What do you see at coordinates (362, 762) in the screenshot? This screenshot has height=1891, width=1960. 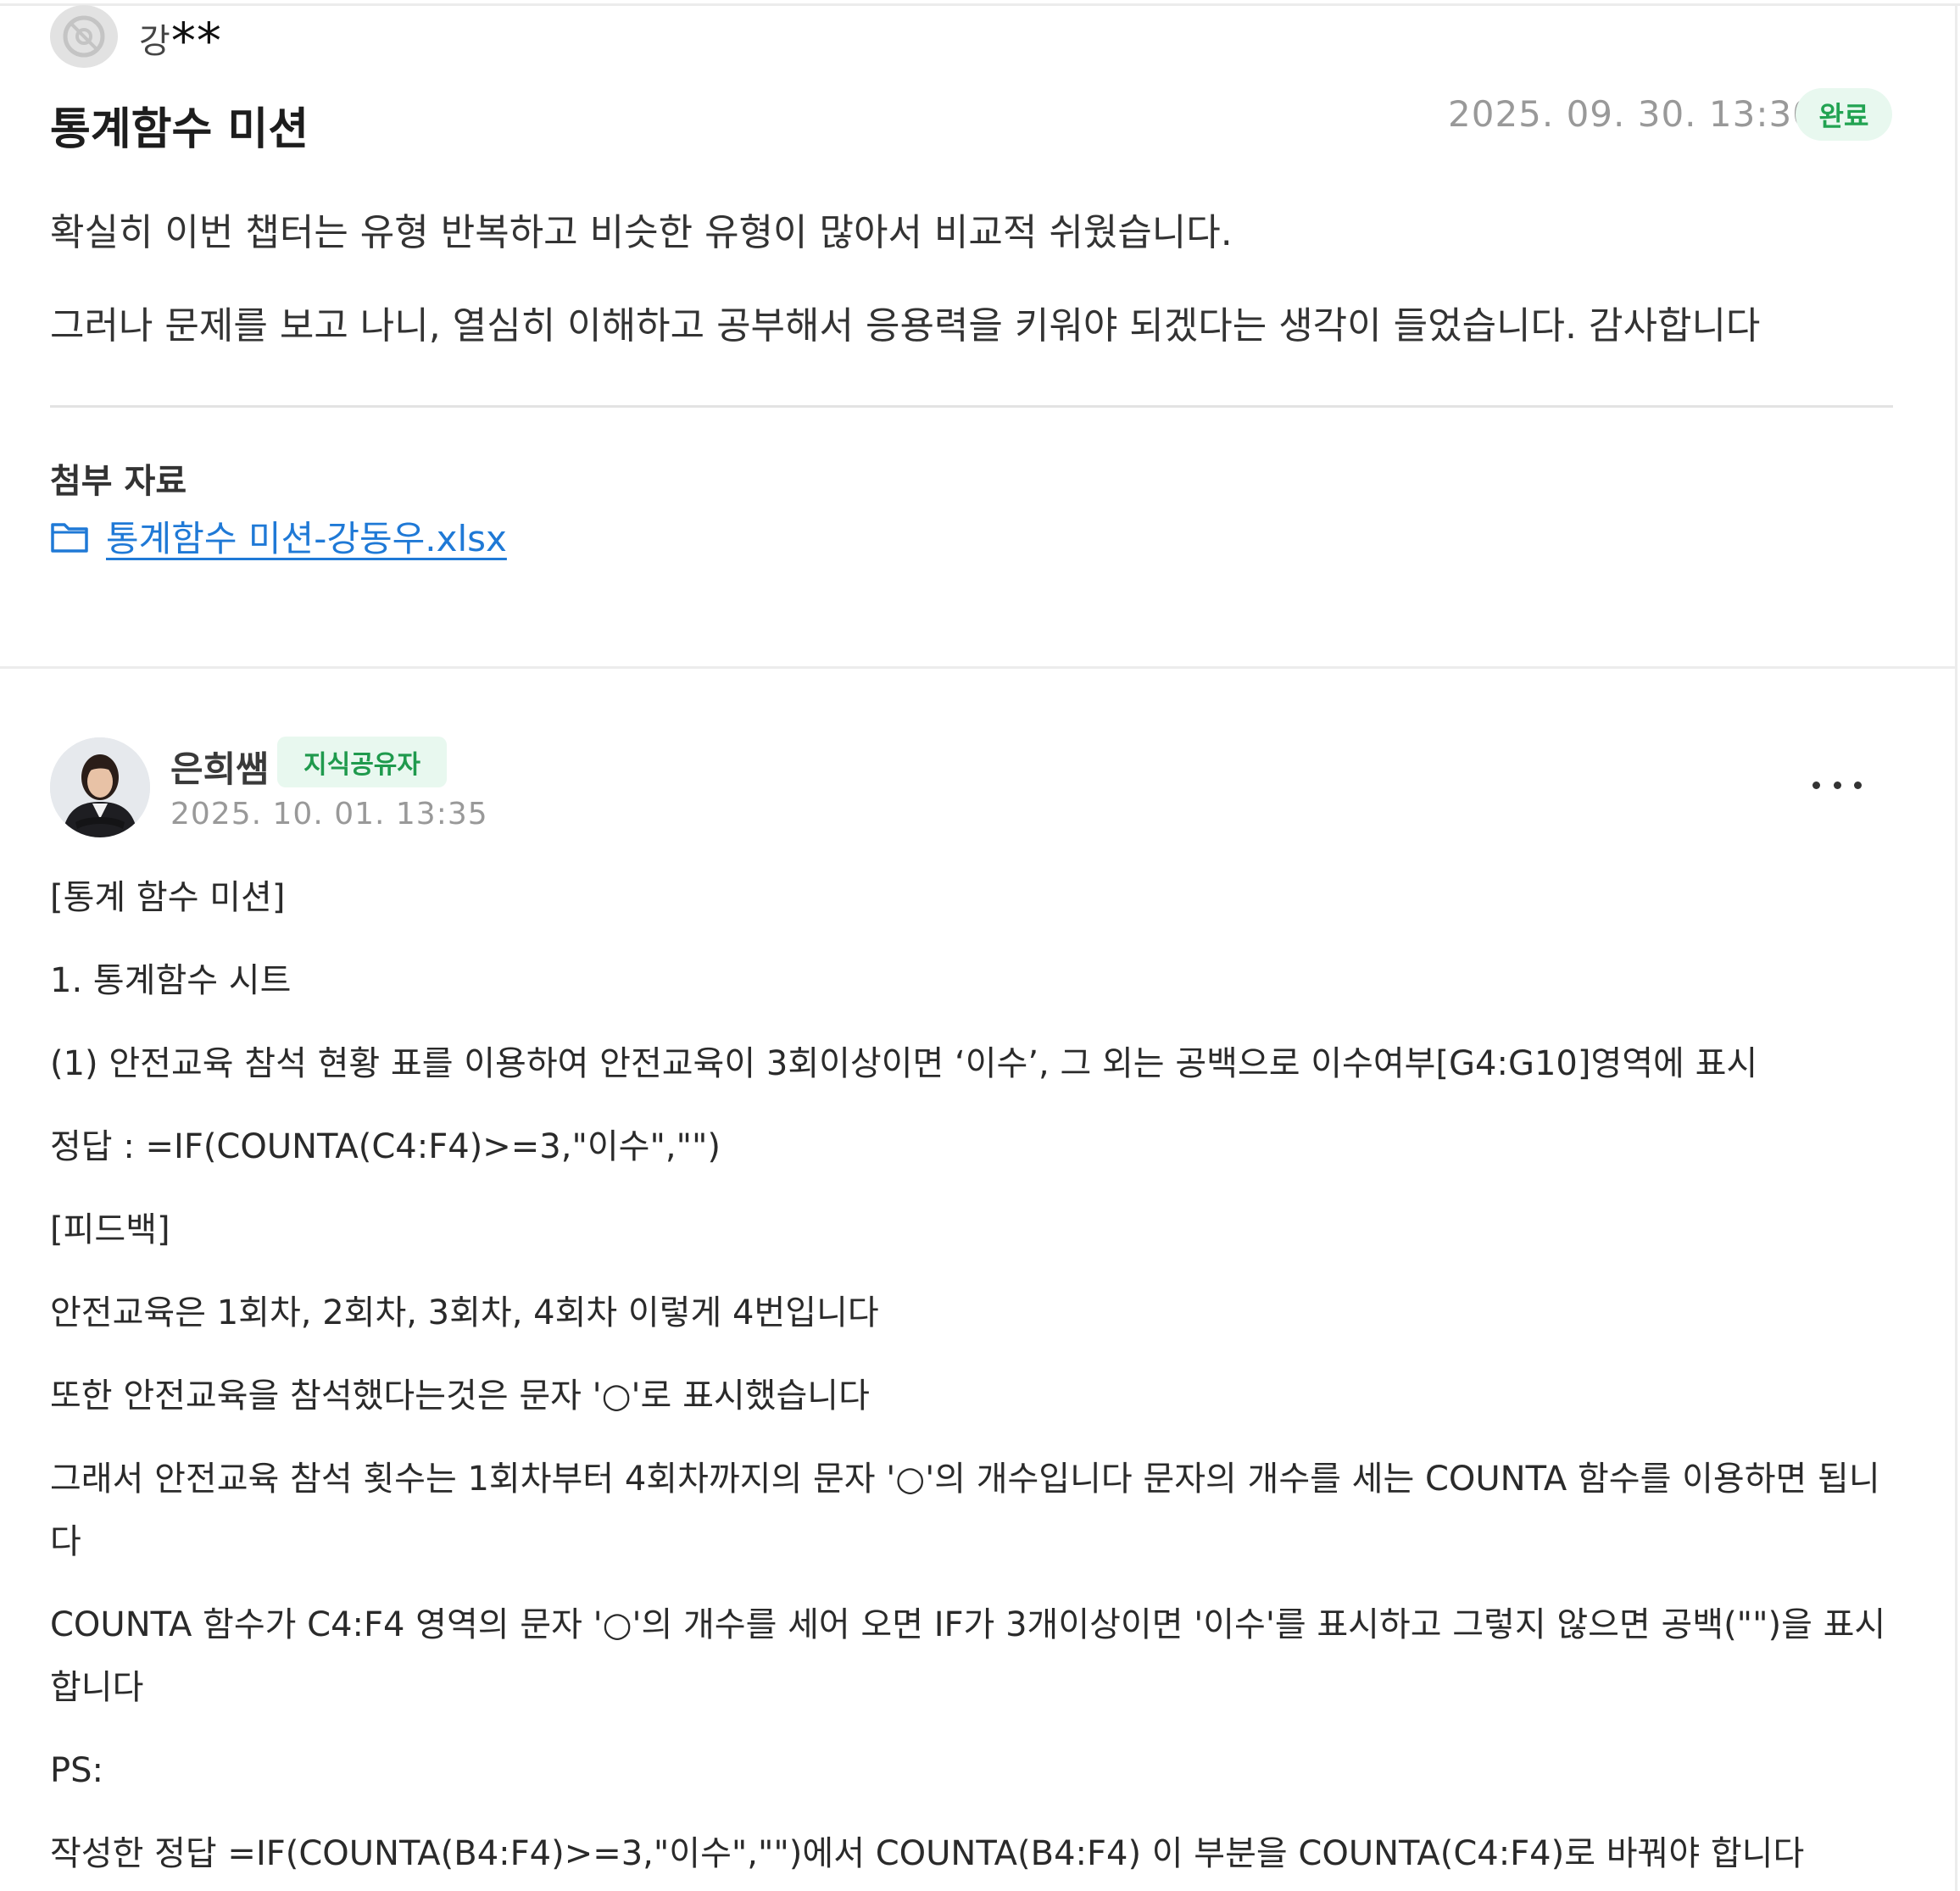 I see `instructor-badge: 지식공유자` at bounding box center [362, 762].